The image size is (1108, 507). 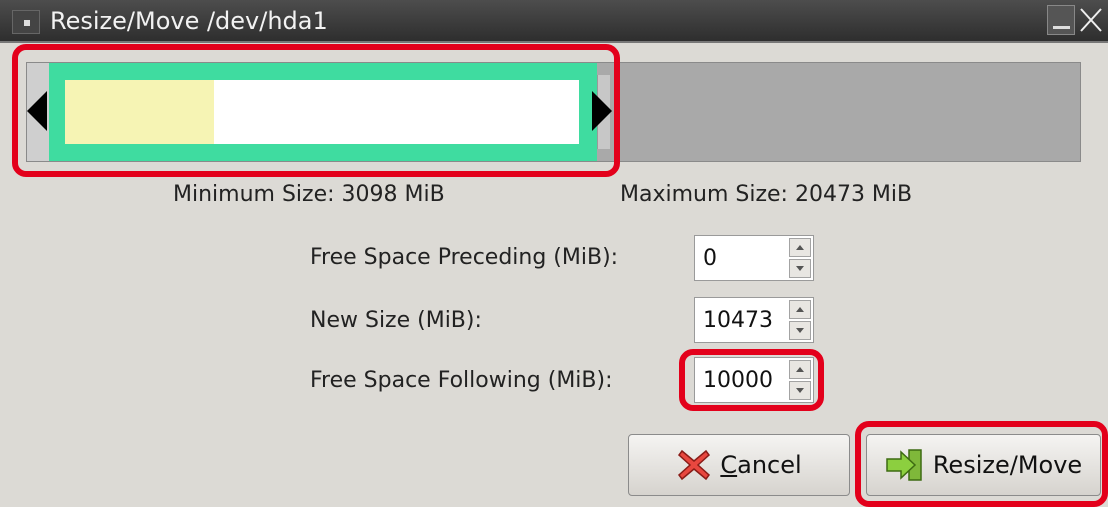 What do you see at coordinates (396, 320) in the screenshot?
I see `new-size-label: New Size (MiB):` at bounding box center [396, 320].